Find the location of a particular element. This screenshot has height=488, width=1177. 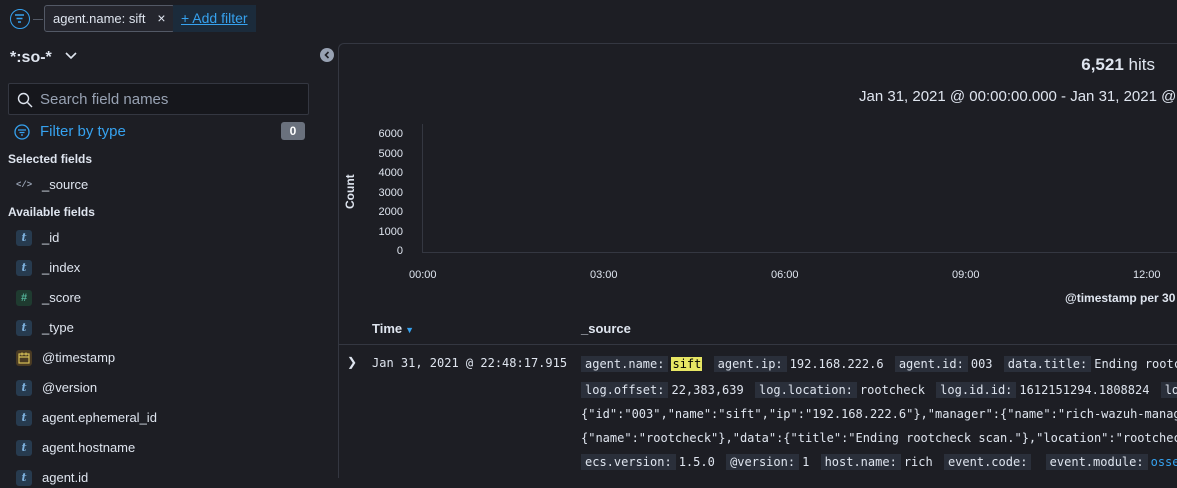

source-kv: @version: 1 is located at coordinates (768, 462).